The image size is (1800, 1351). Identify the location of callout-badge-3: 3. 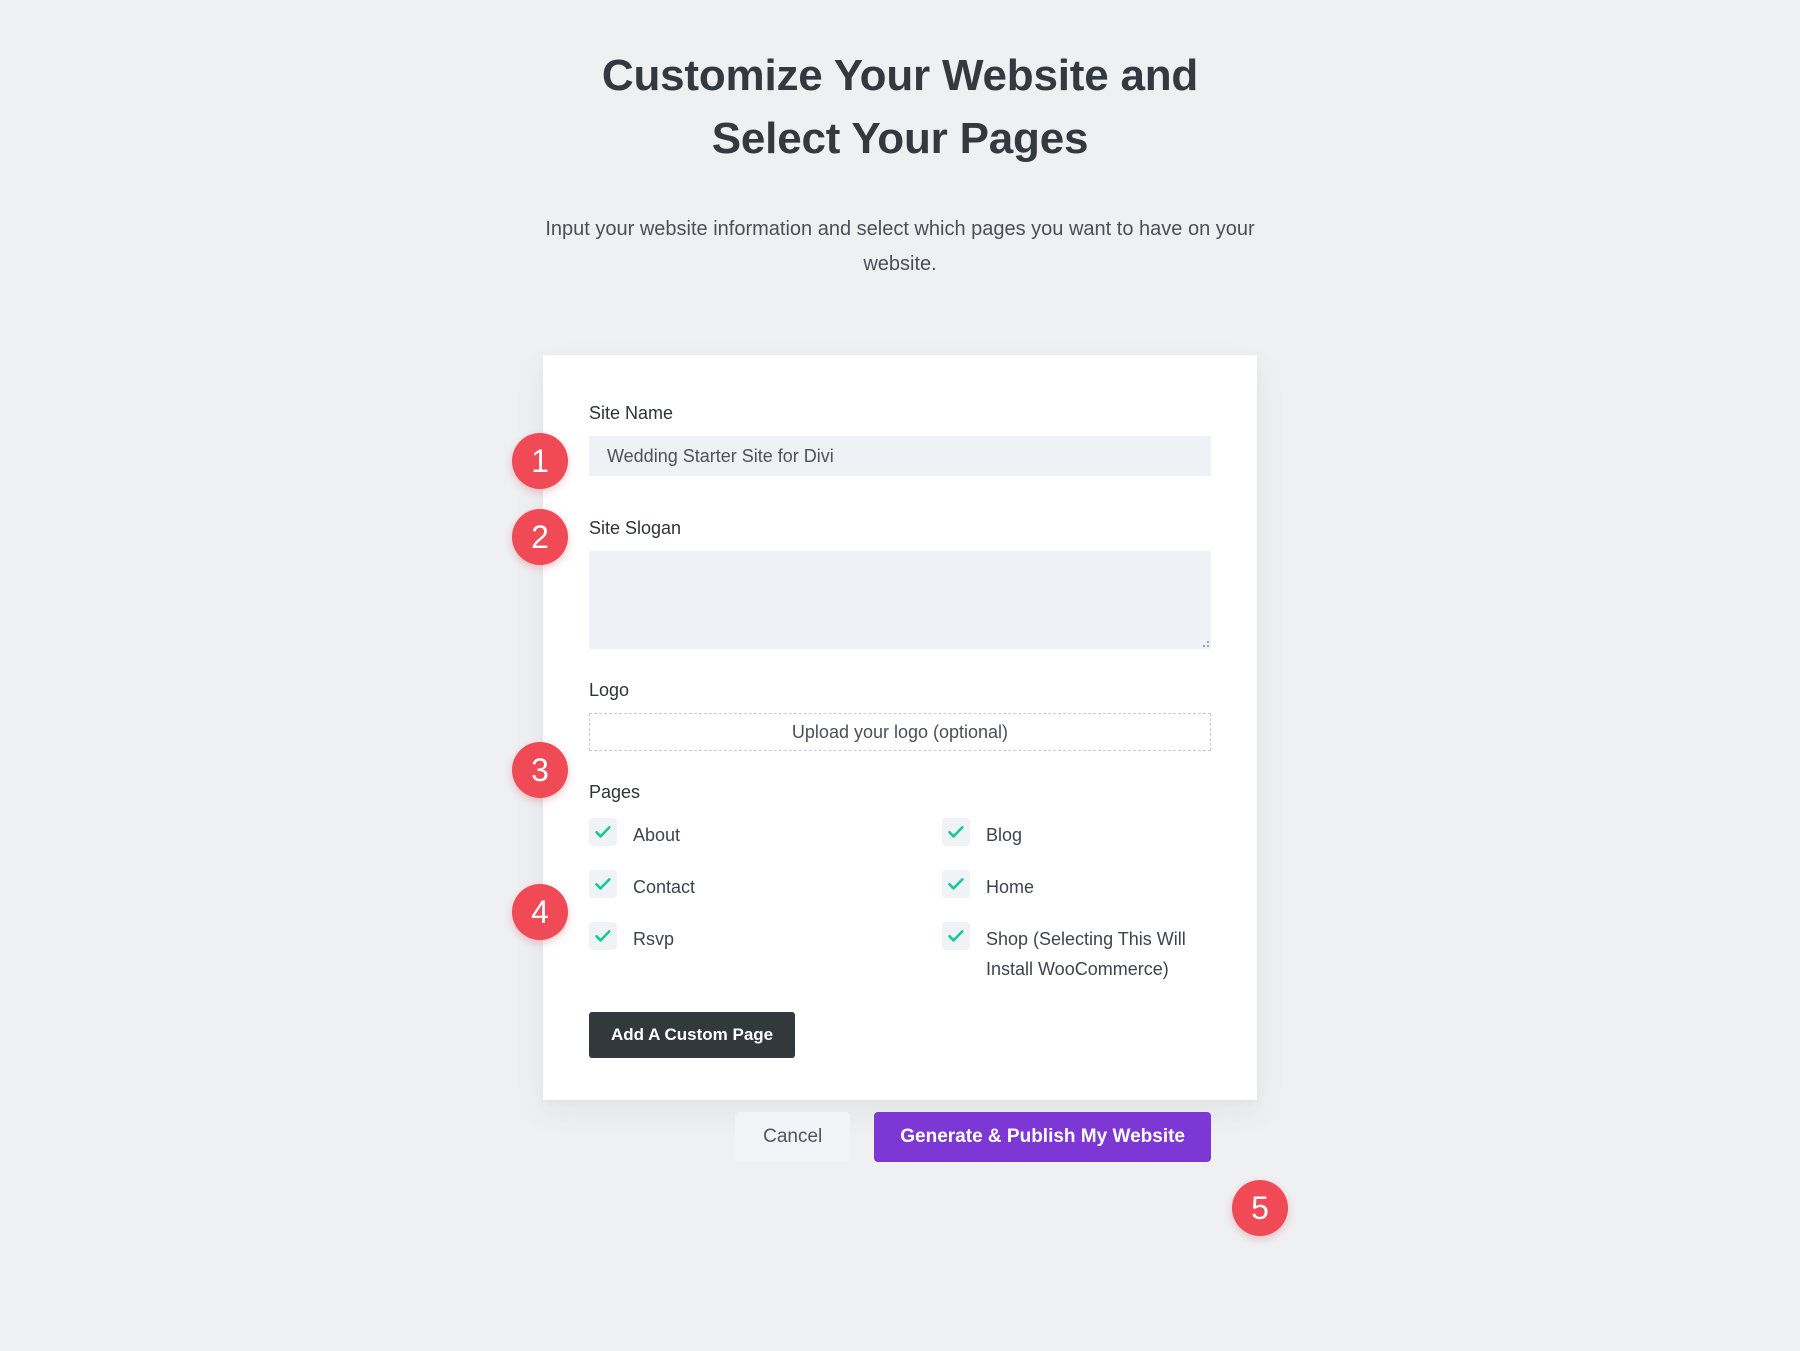
(540, 770).